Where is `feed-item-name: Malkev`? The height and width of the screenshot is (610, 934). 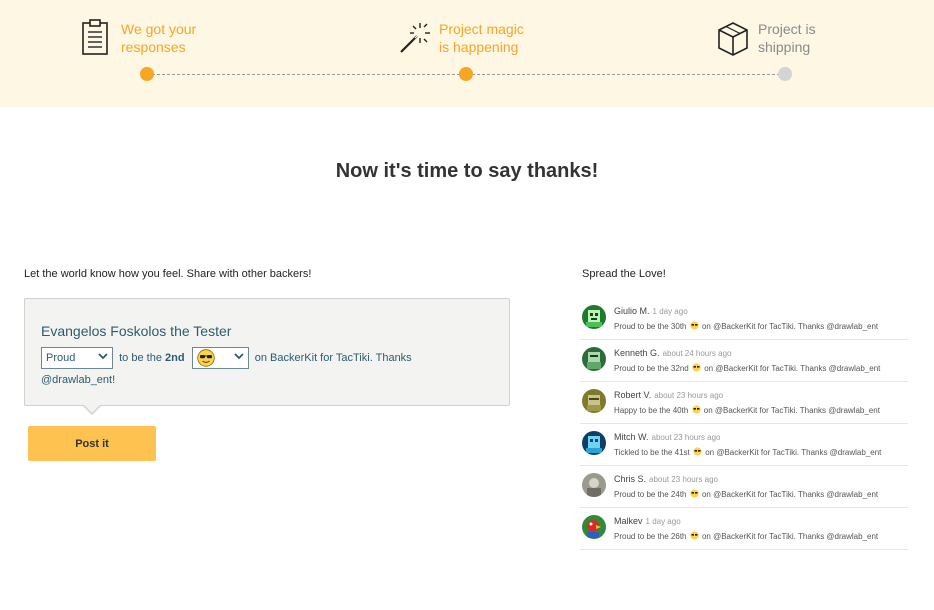 feed-item-name: Malkev is located at coordinates (628, 521).